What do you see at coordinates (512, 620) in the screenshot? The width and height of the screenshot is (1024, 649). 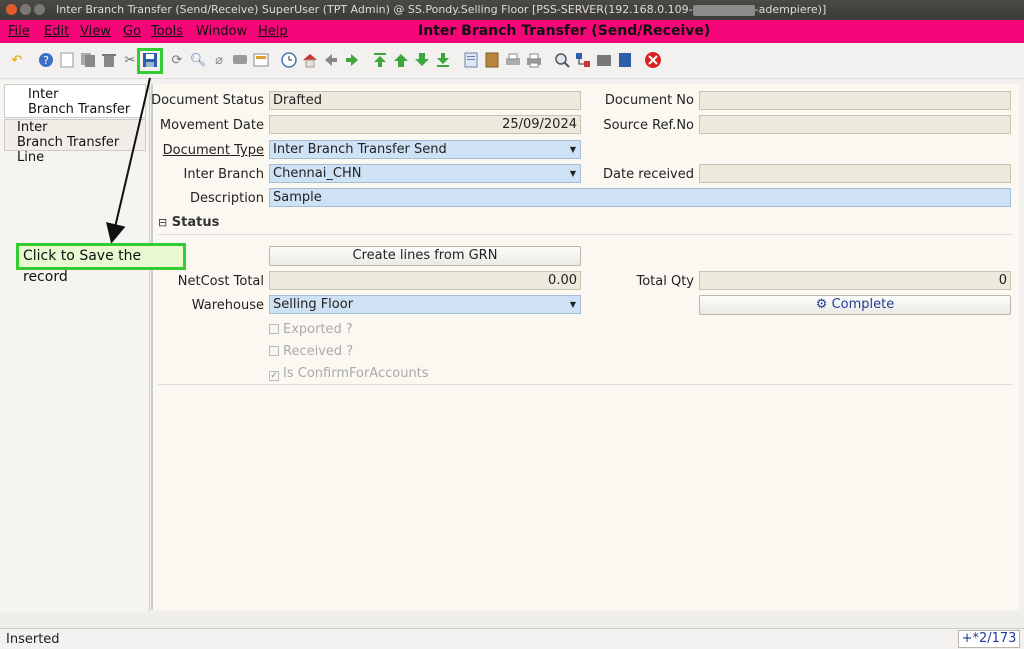 I see `bottom-spacer` at bounding box center [512, 620].